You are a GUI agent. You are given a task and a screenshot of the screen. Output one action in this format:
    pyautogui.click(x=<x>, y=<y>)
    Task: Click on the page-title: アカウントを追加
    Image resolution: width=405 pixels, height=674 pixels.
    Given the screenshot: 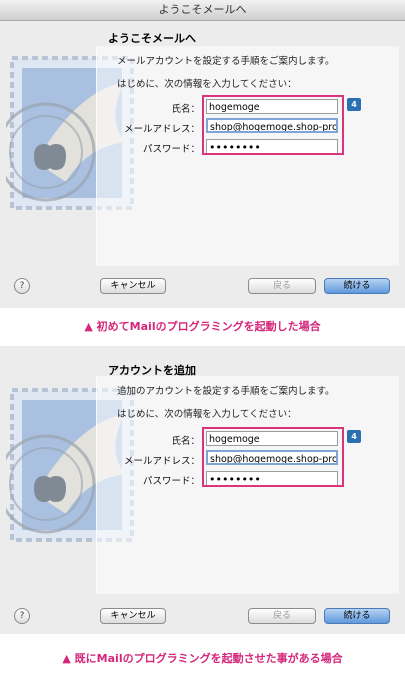 What is the action you would take?
    pyautogui.click(x=152, y=370)
    